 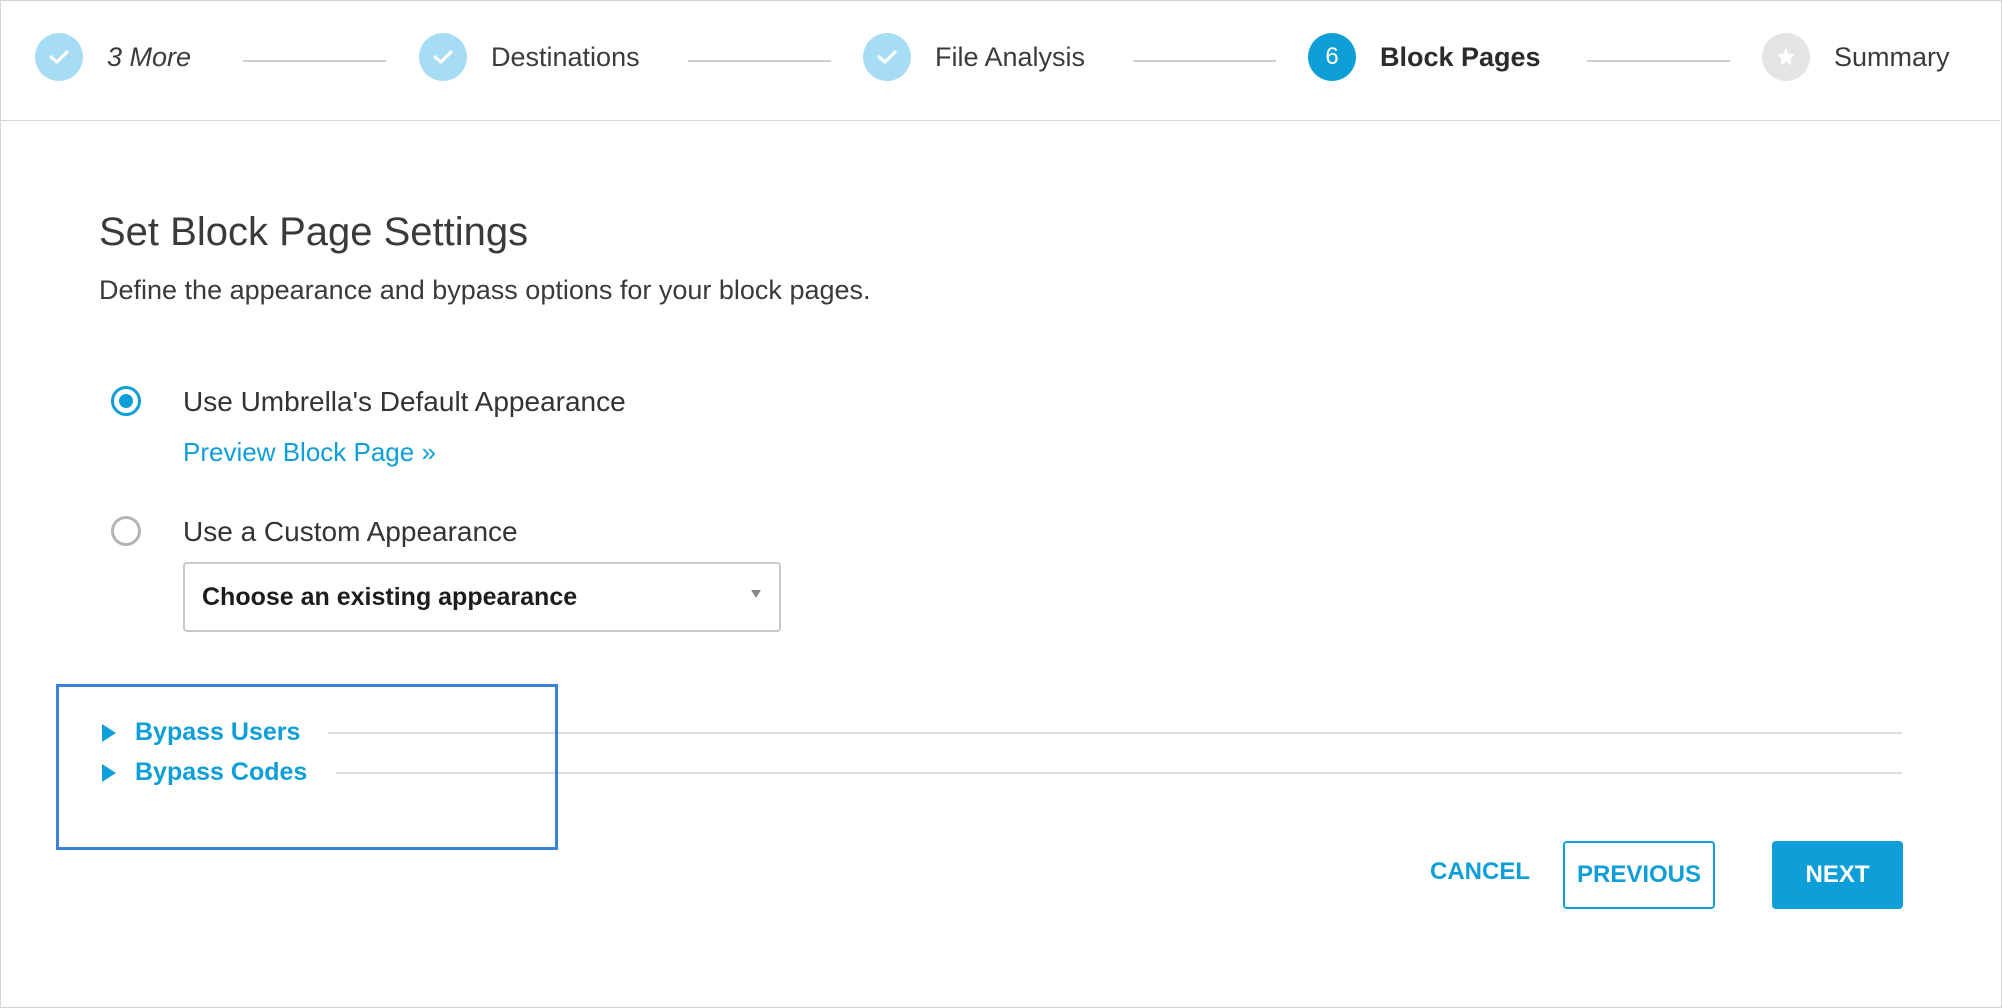 What do you see at coordinates (756, 594) in the screenshot?
I see `dropdown-caret-icon` at bounding box center [756, 594].